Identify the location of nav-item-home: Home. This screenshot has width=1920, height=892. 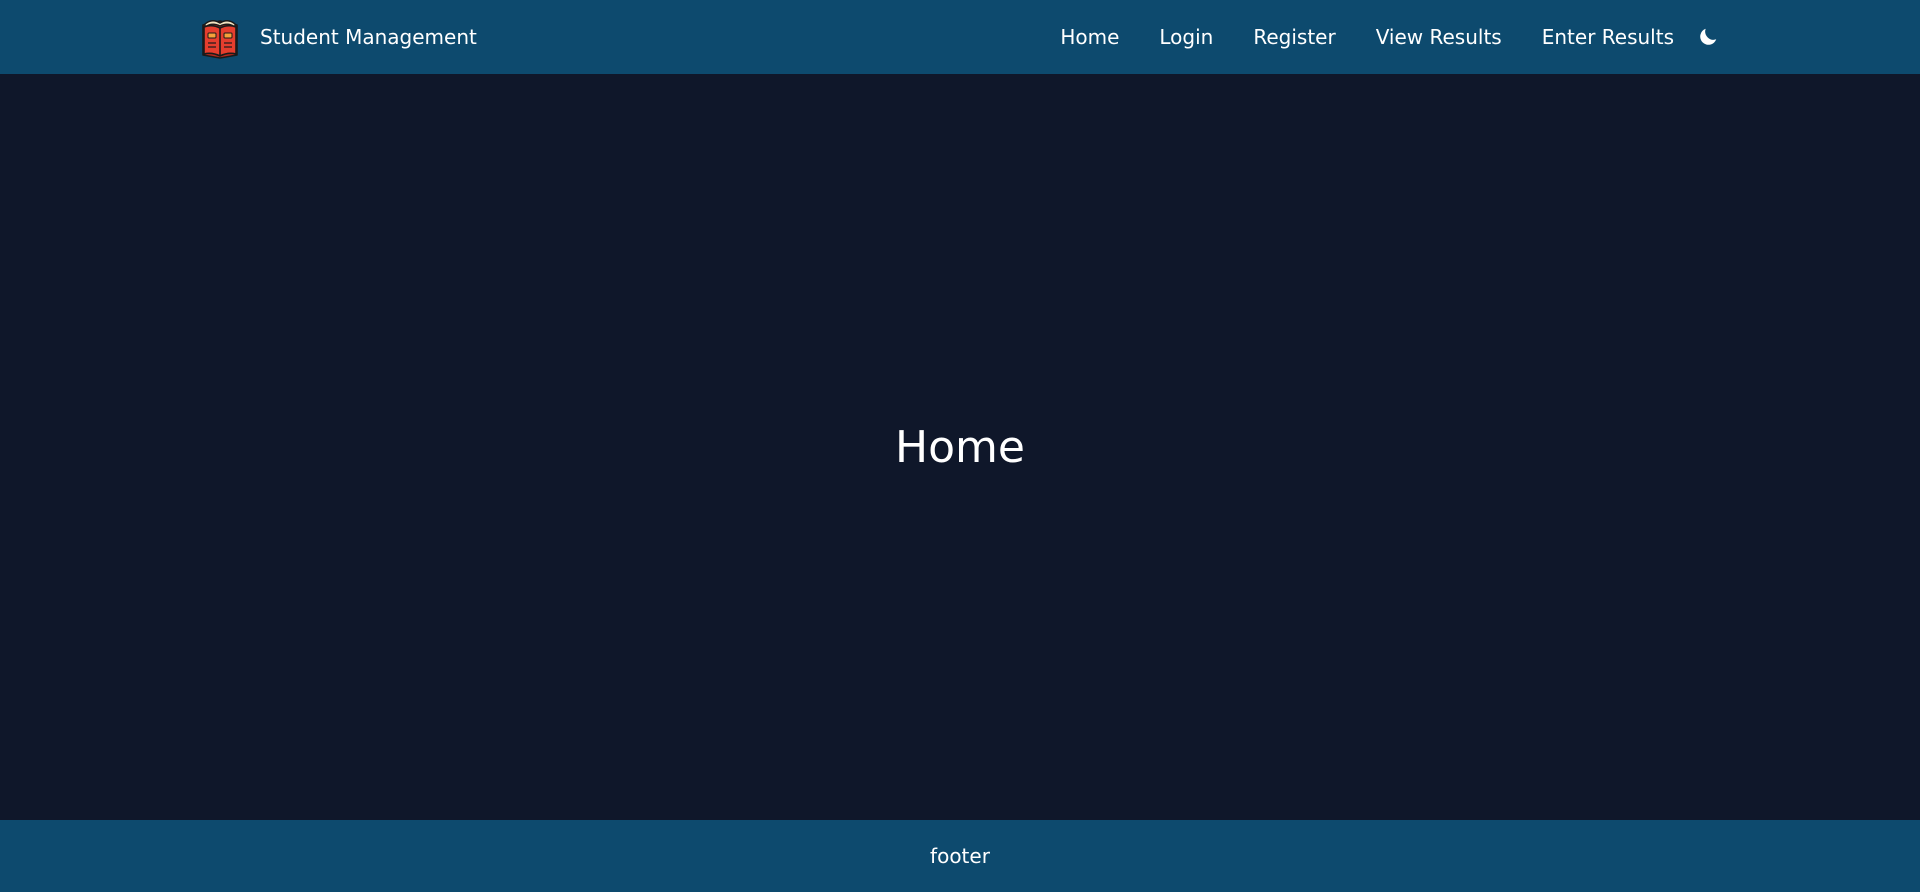
(1089, 37).